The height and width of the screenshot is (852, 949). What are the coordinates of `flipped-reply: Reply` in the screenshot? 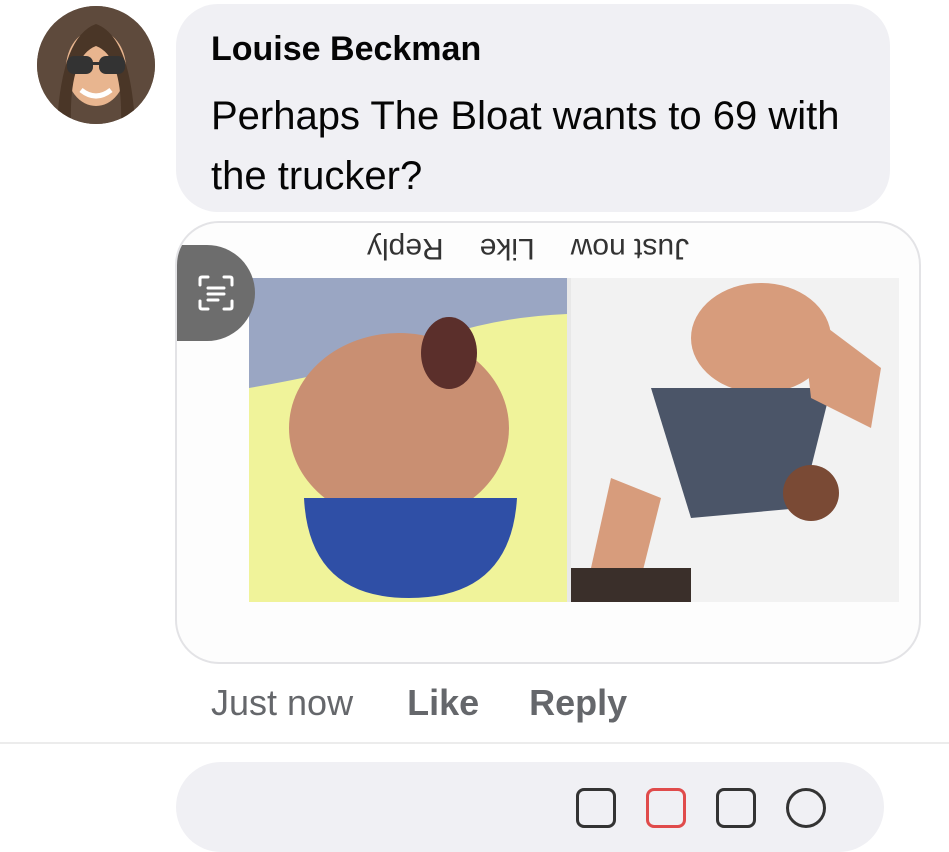 It's located at (405, 248).